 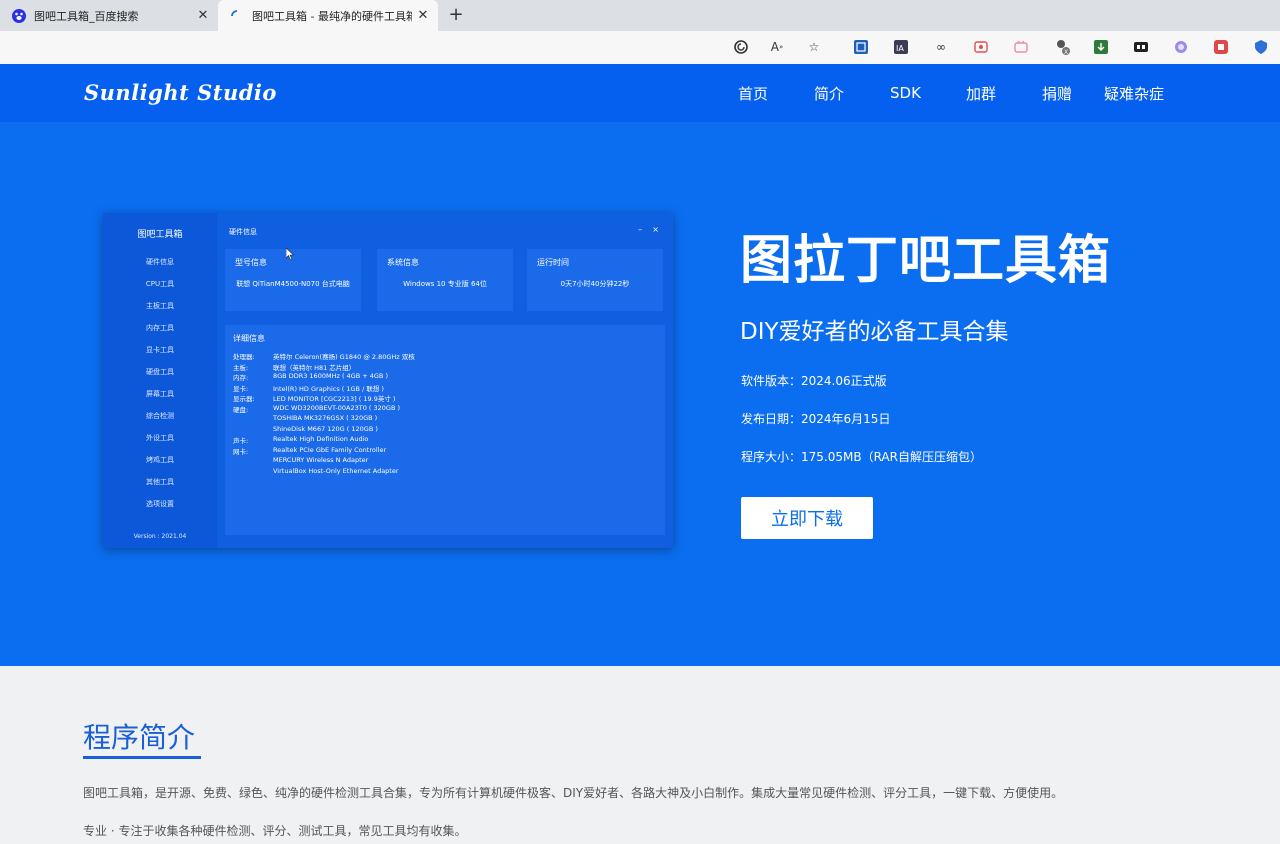 I want to click on card-value: 联想 QiTianM4500-N070 台式电脑, so click(x=293, y=284).